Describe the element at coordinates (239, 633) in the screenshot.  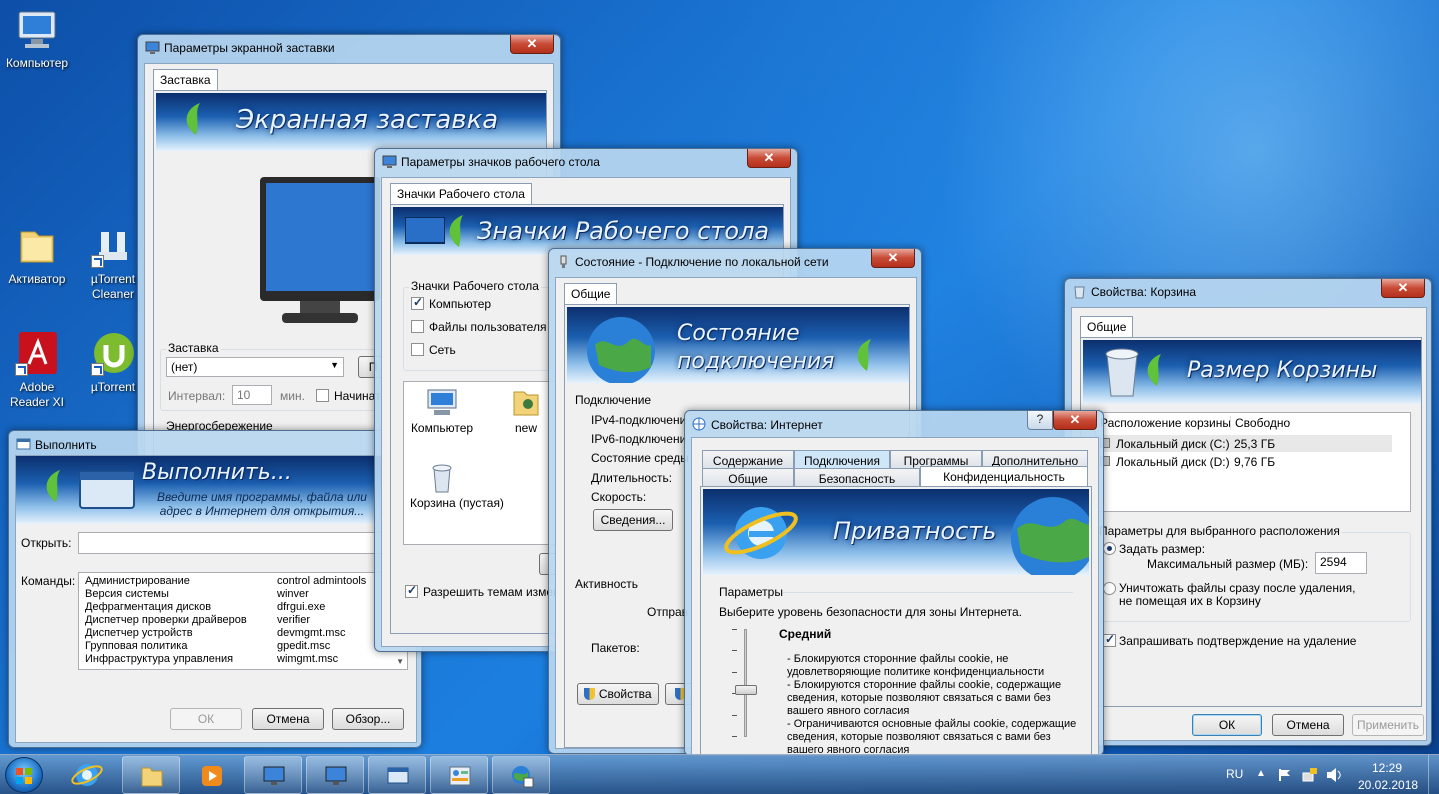
I see `list-item: Диспетчер устройств devmgmt.msc` at that location.